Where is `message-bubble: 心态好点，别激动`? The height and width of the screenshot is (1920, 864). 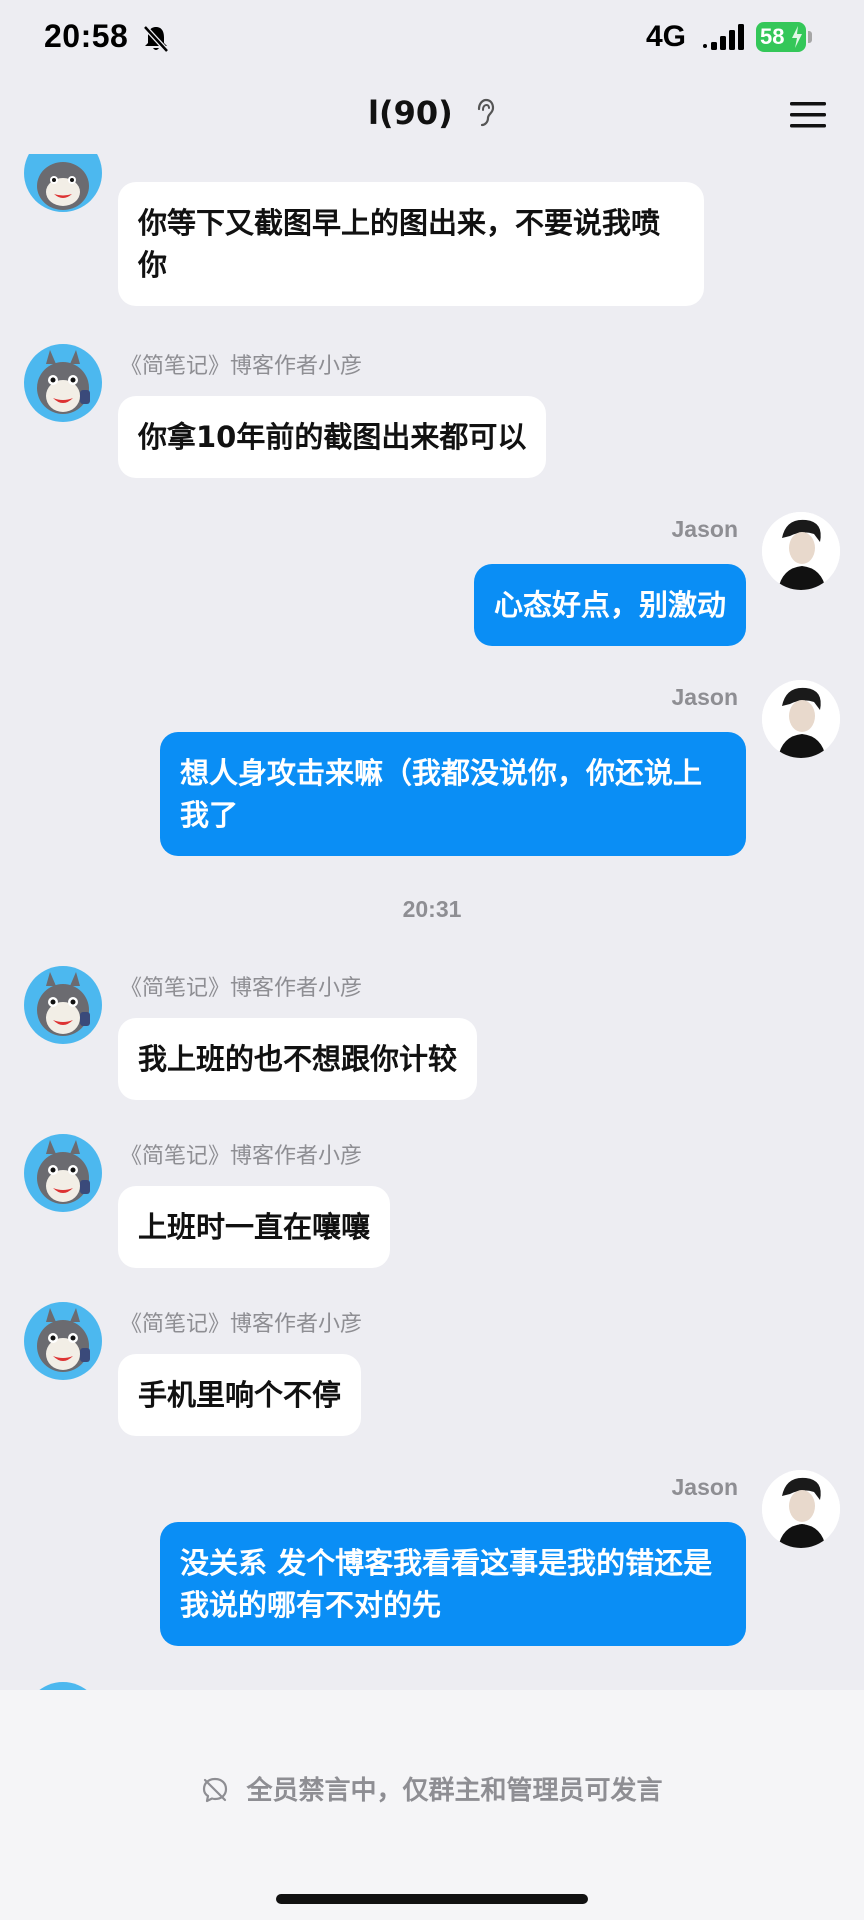 message-bubble: 心态好点，别激动 is located at coordinates (609, 605).